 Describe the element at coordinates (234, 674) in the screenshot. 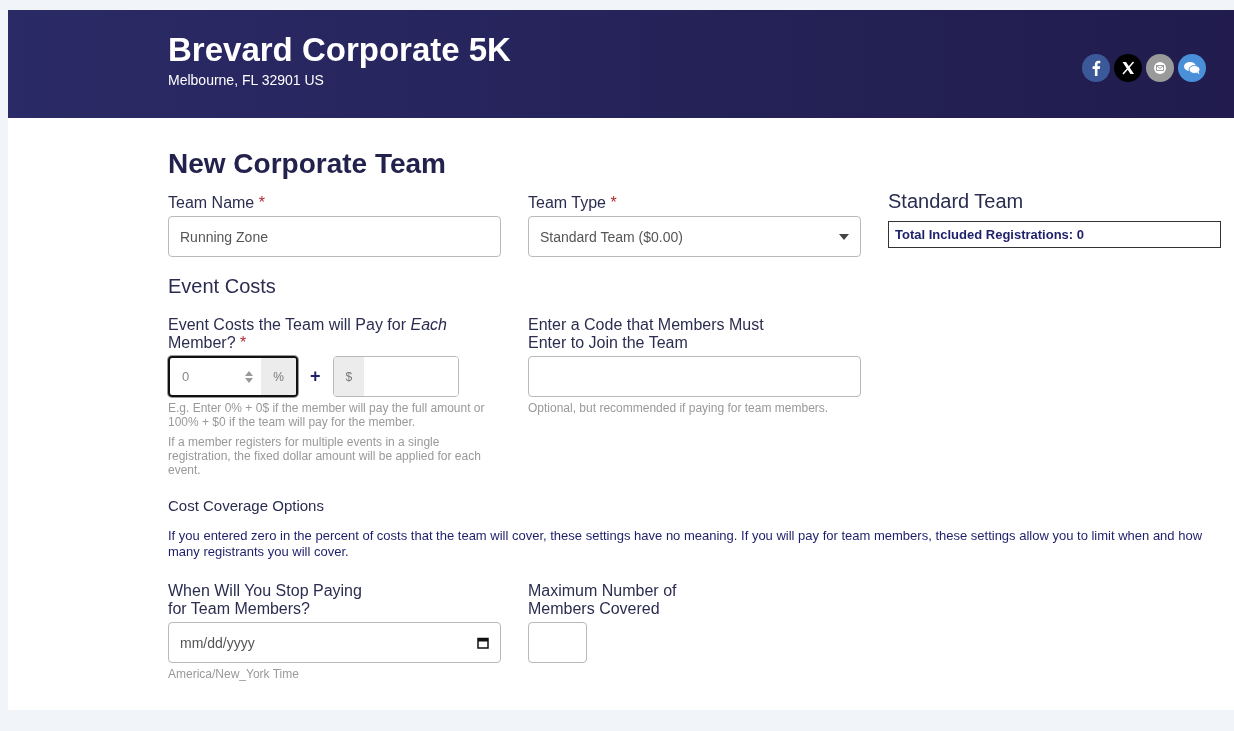

I see `timezone-hint: America/New_York Time` at that location.